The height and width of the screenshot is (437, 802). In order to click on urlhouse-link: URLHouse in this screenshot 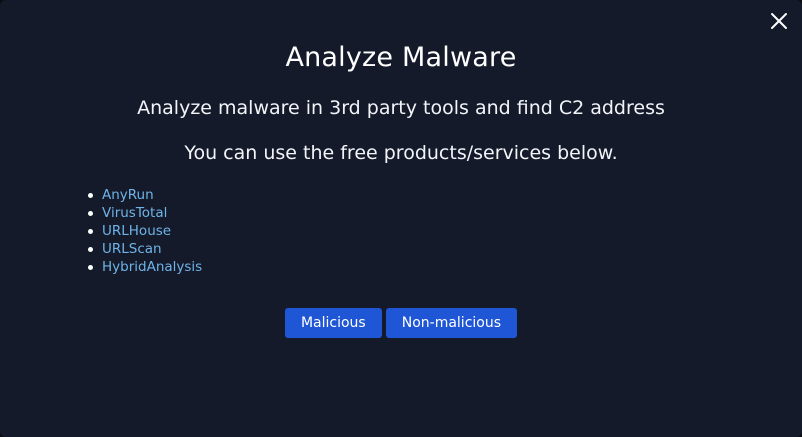, I will do `click(136, 231)`.